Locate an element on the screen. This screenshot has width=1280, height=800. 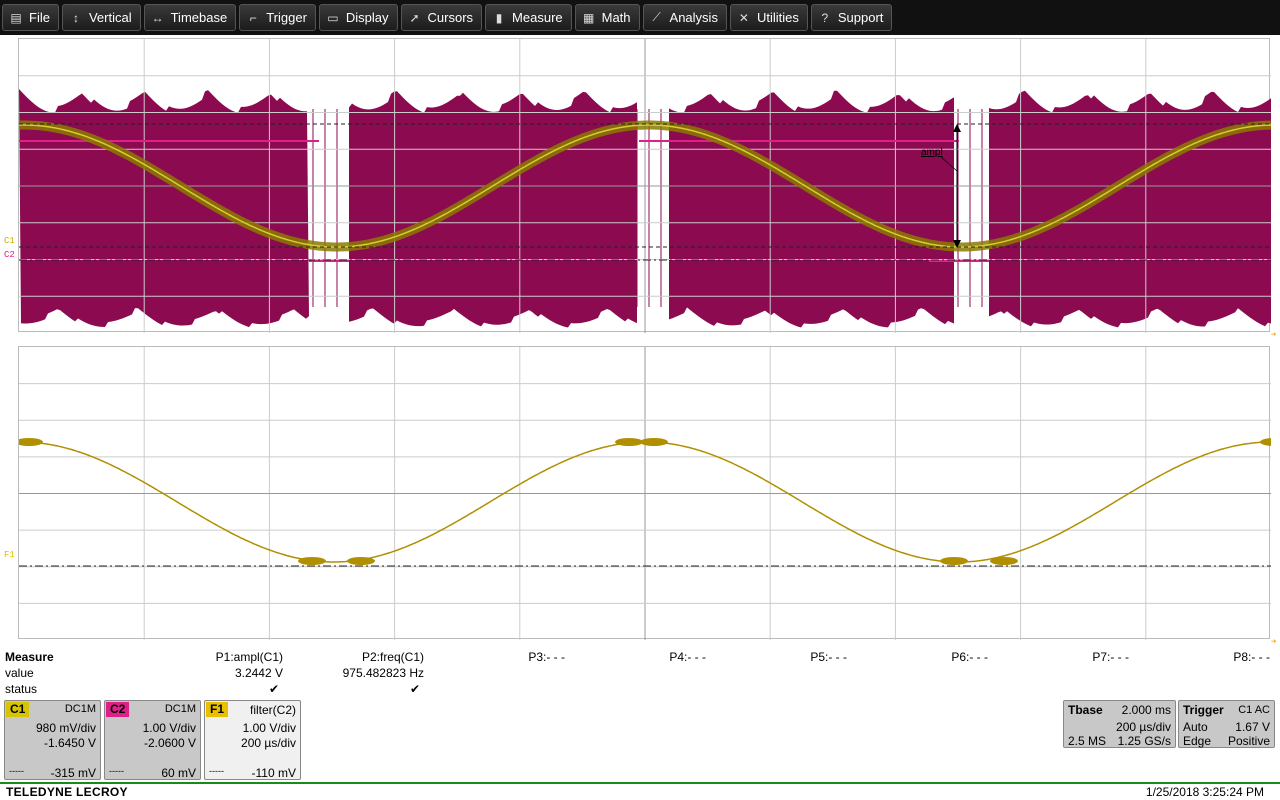
trigger-level: 1.67 V is located at coordinates (1252, 727).